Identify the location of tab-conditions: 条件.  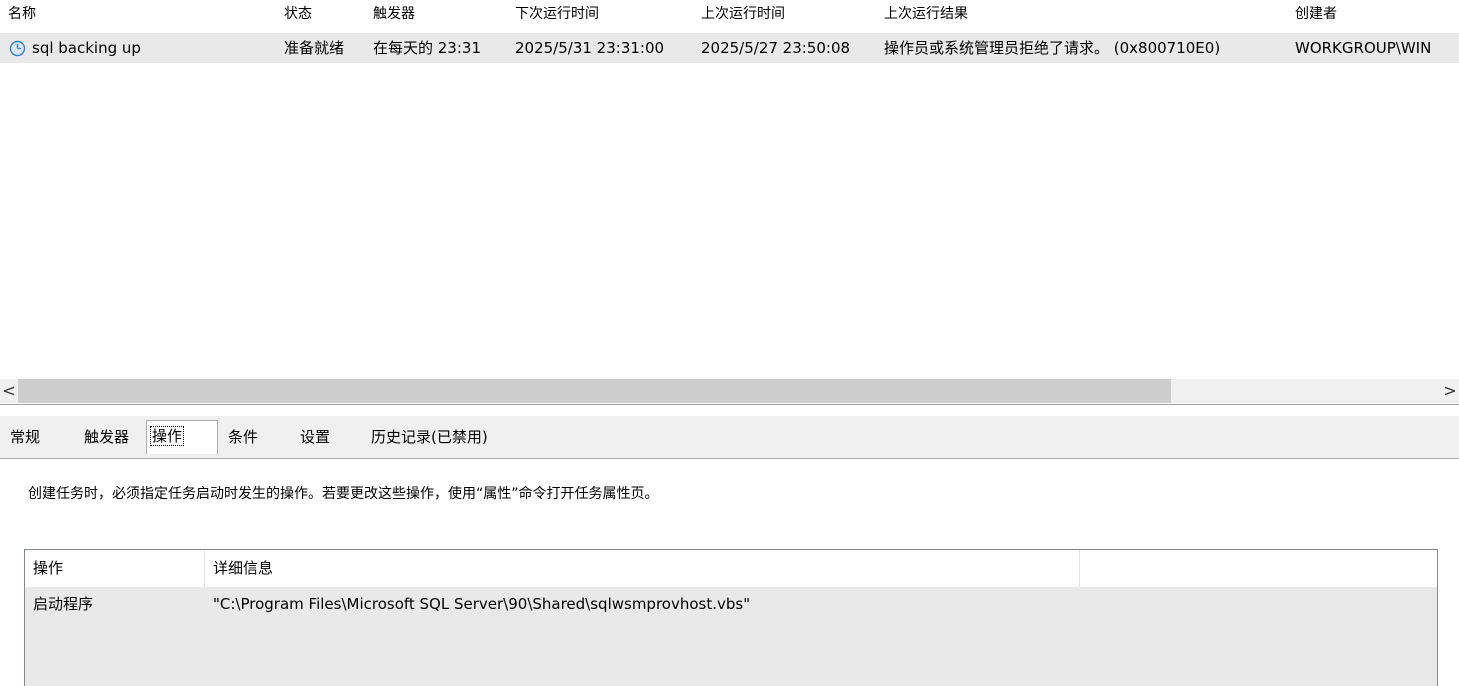
(243, 437).